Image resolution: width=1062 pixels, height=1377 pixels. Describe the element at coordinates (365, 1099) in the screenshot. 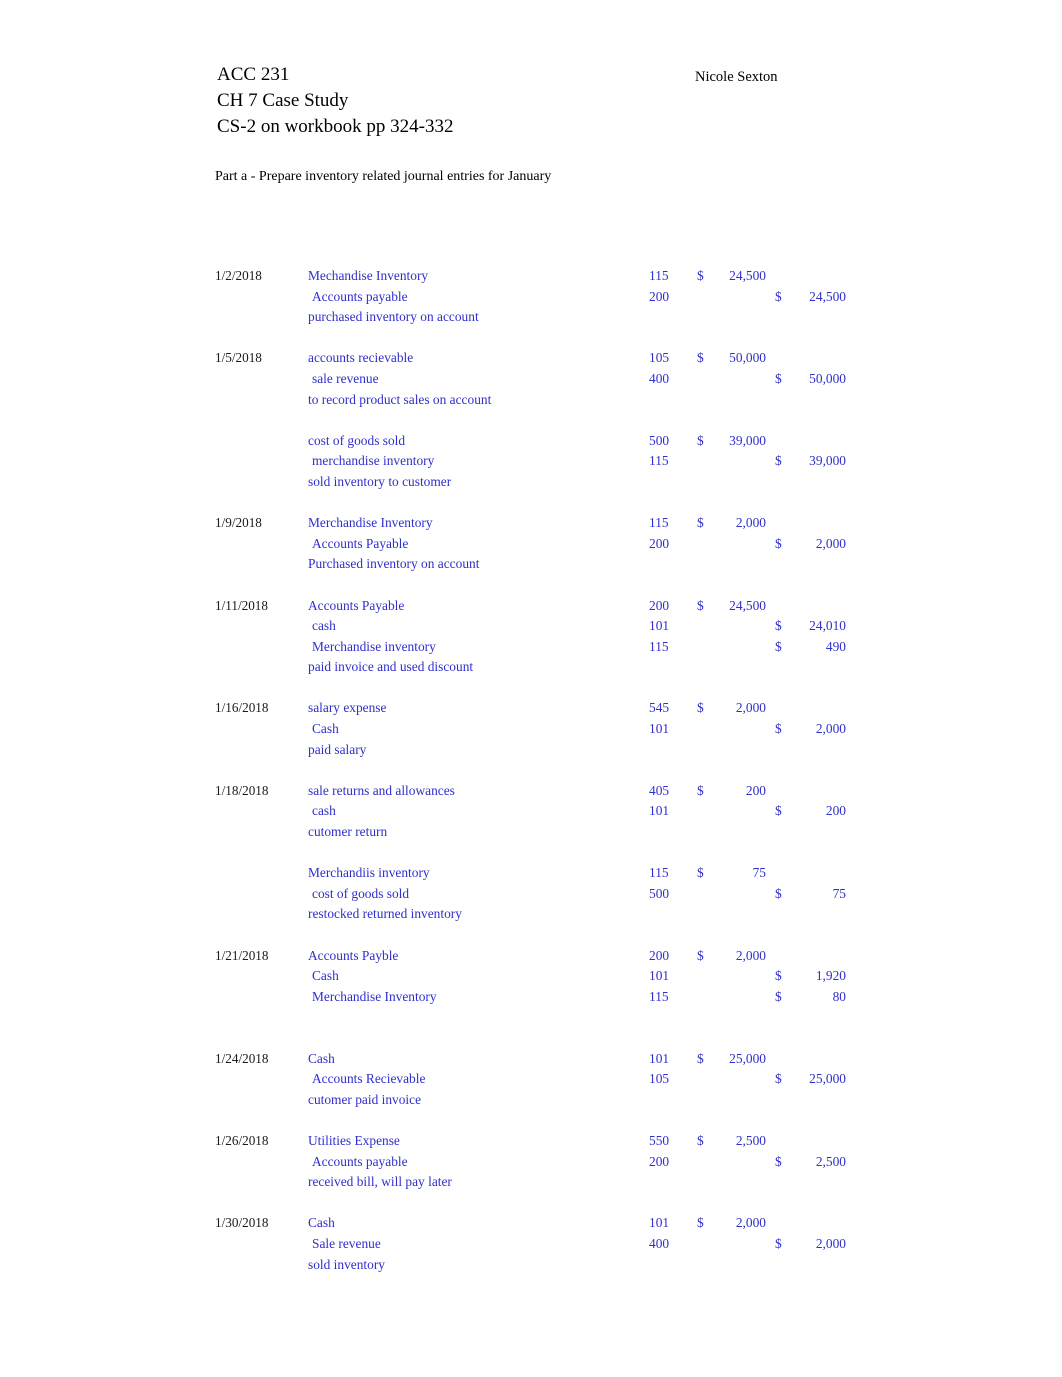

I see `journal-description: cutomer paid invoice` at that location.